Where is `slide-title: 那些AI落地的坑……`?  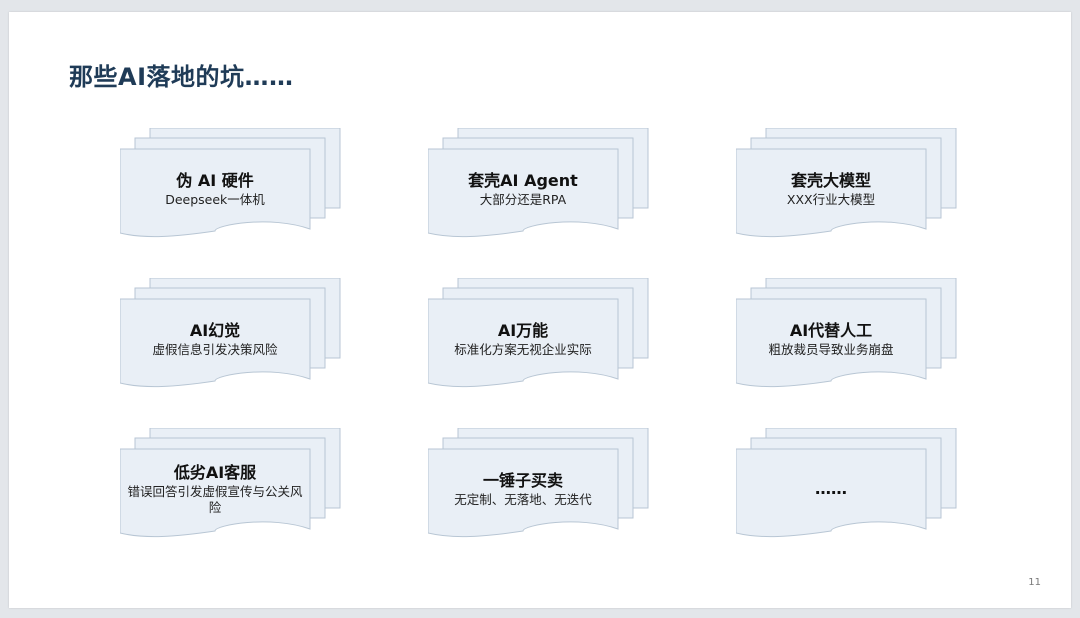 slide-title: 那些AI落地的坑…… is located at coordinates (181, 77).